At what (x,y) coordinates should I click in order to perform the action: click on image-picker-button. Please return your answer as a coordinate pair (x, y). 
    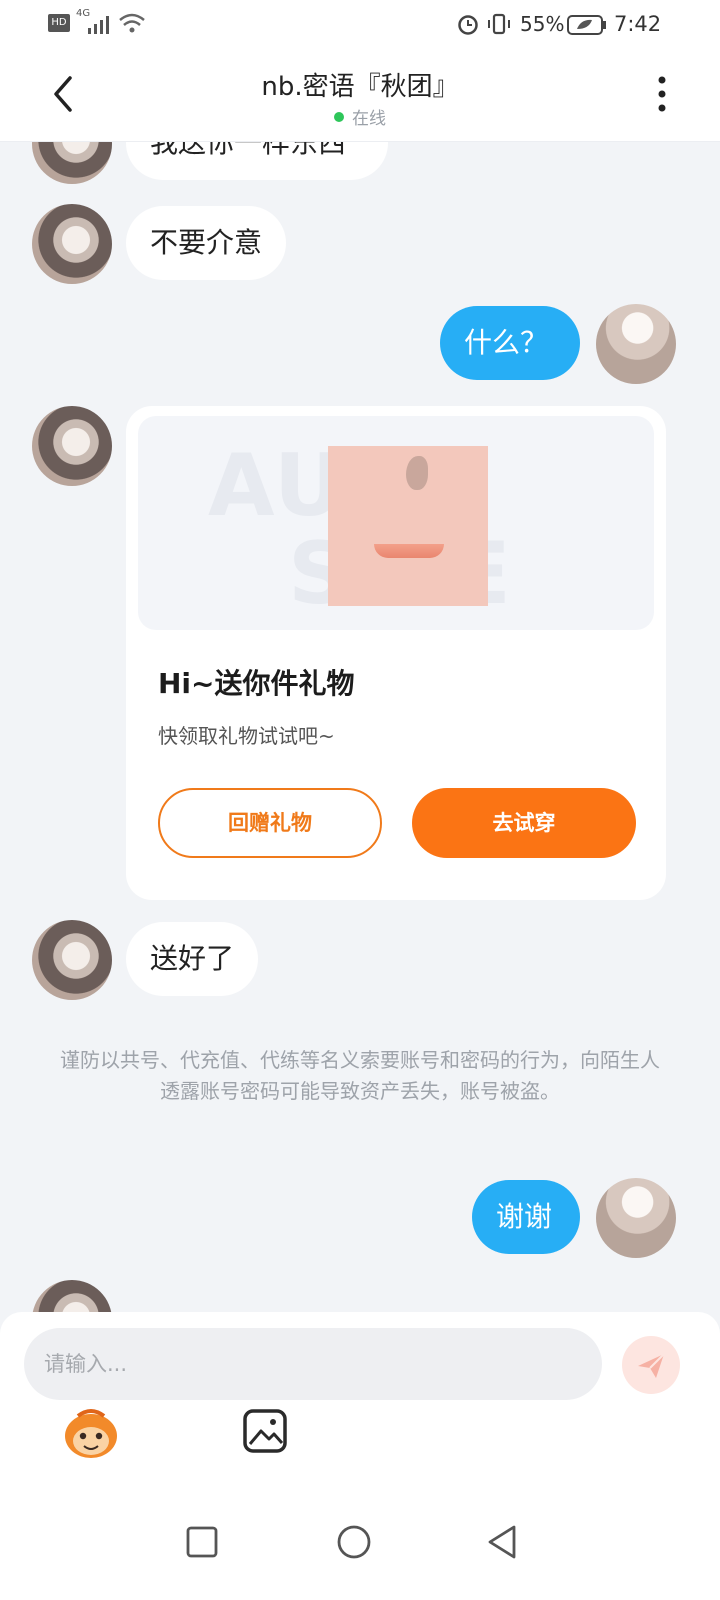
    Looking at the image, I should click on (265, 1431).